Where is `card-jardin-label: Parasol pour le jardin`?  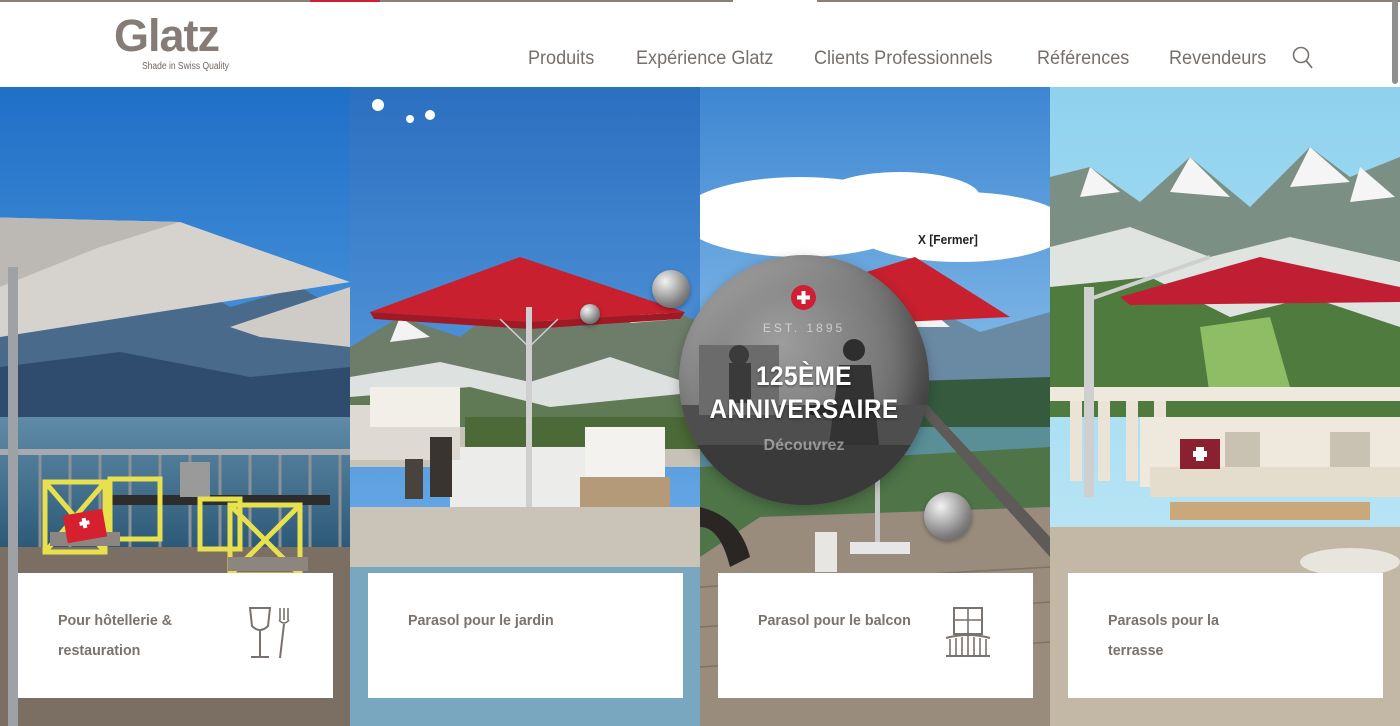
card-jardin-label: Parasol pour le jardin is located at coordinates (481, 620).